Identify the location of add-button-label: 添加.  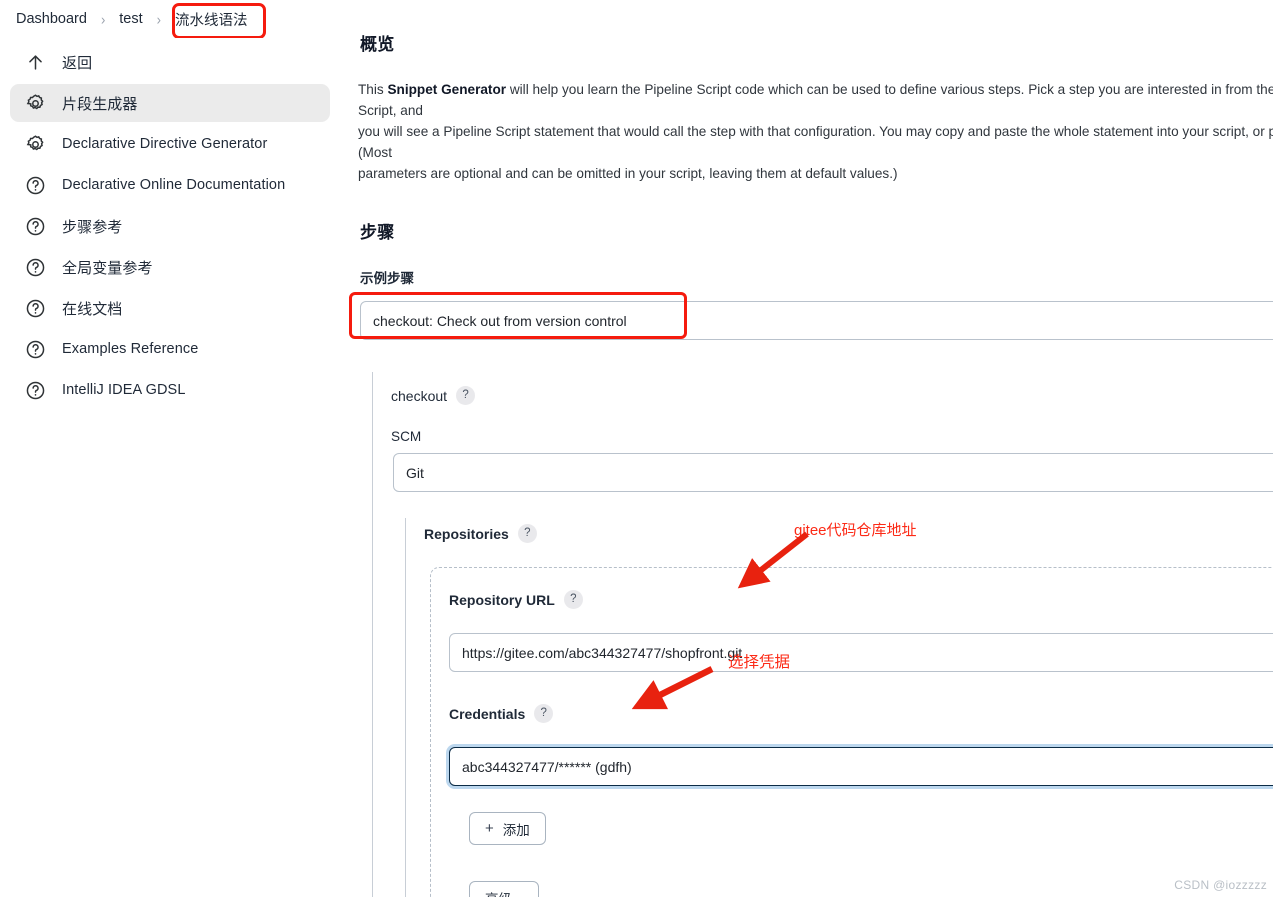
(516, 830).